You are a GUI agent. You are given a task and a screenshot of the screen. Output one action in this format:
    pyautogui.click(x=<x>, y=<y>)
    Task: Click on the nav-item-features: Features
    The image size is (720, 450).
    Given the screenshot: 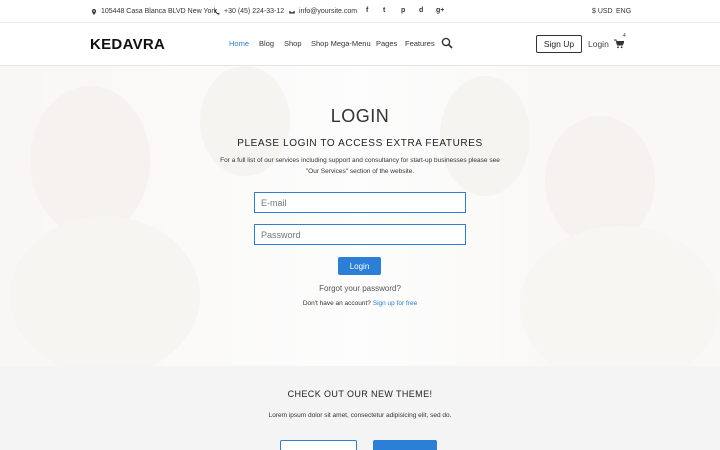 What is the action you would take?
    pyautogui.click(x=420, y=43)
    